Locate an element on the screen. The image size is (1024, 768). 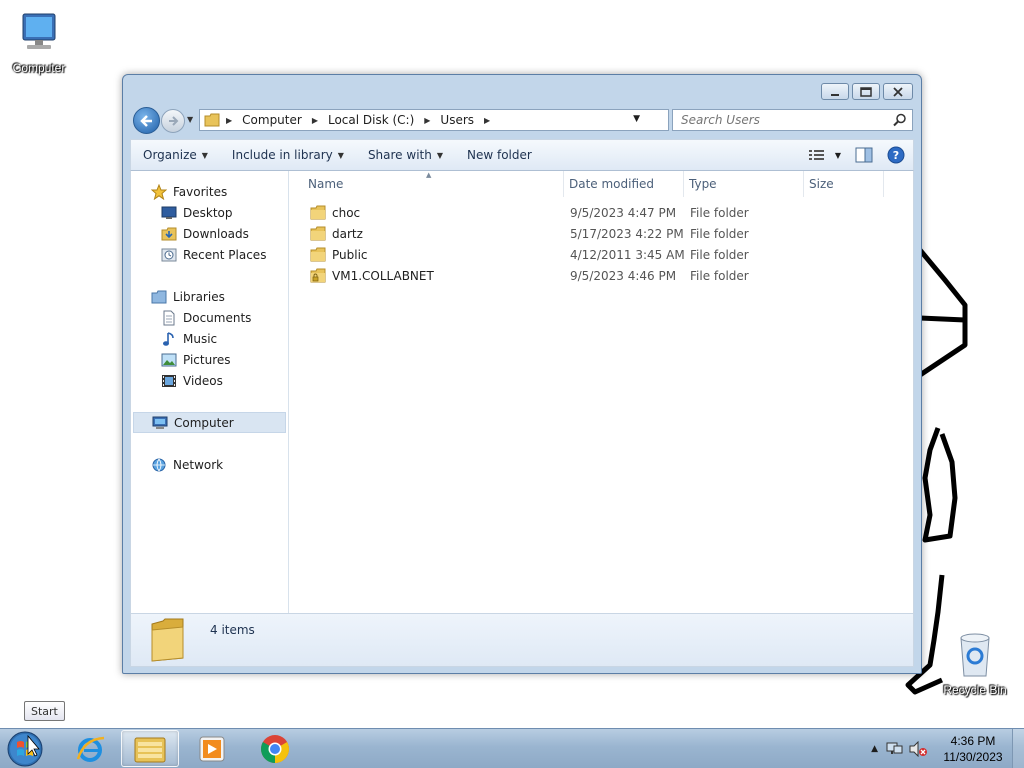
minimize-button is located at coordinates (835, 91).